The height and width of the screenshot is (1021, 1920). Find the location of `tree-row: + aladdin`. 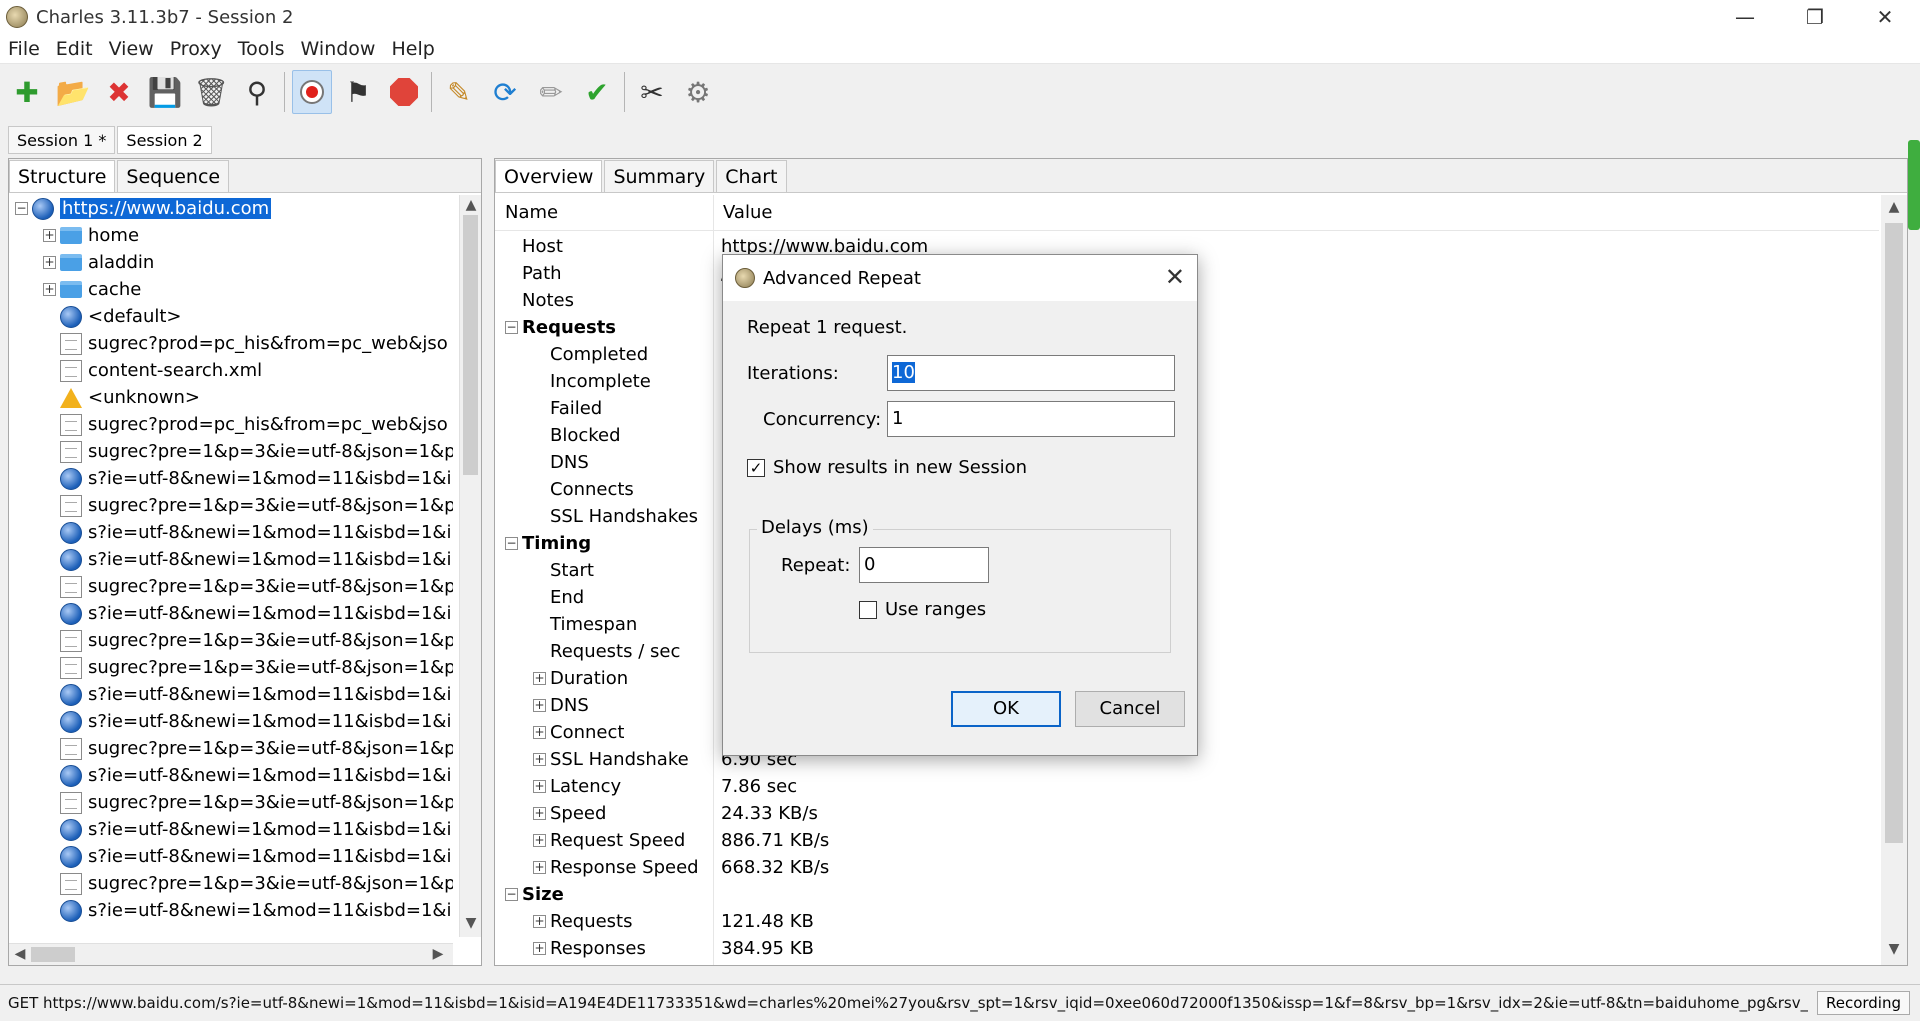

tree-row: + aladdin is located at coordinates (98, 262).